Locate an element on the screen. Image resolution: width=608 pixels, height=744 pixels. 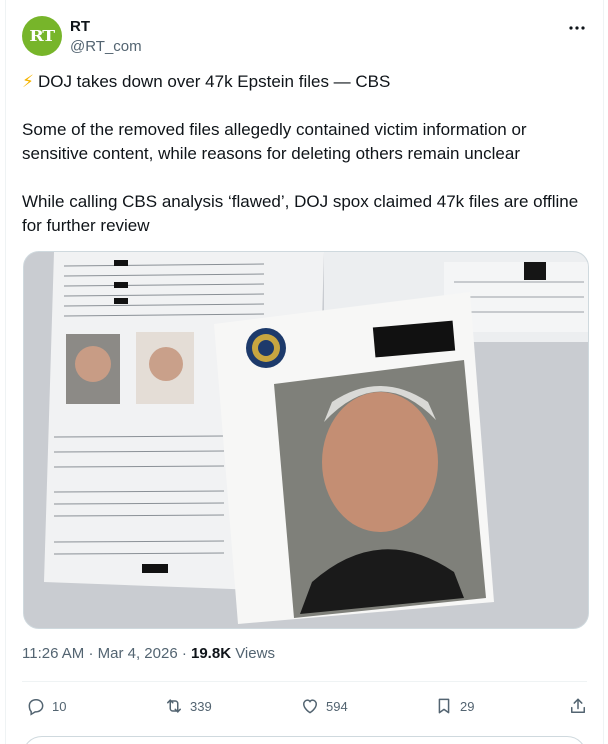
views-count: 19.8K is located at coordinates (211, 653).